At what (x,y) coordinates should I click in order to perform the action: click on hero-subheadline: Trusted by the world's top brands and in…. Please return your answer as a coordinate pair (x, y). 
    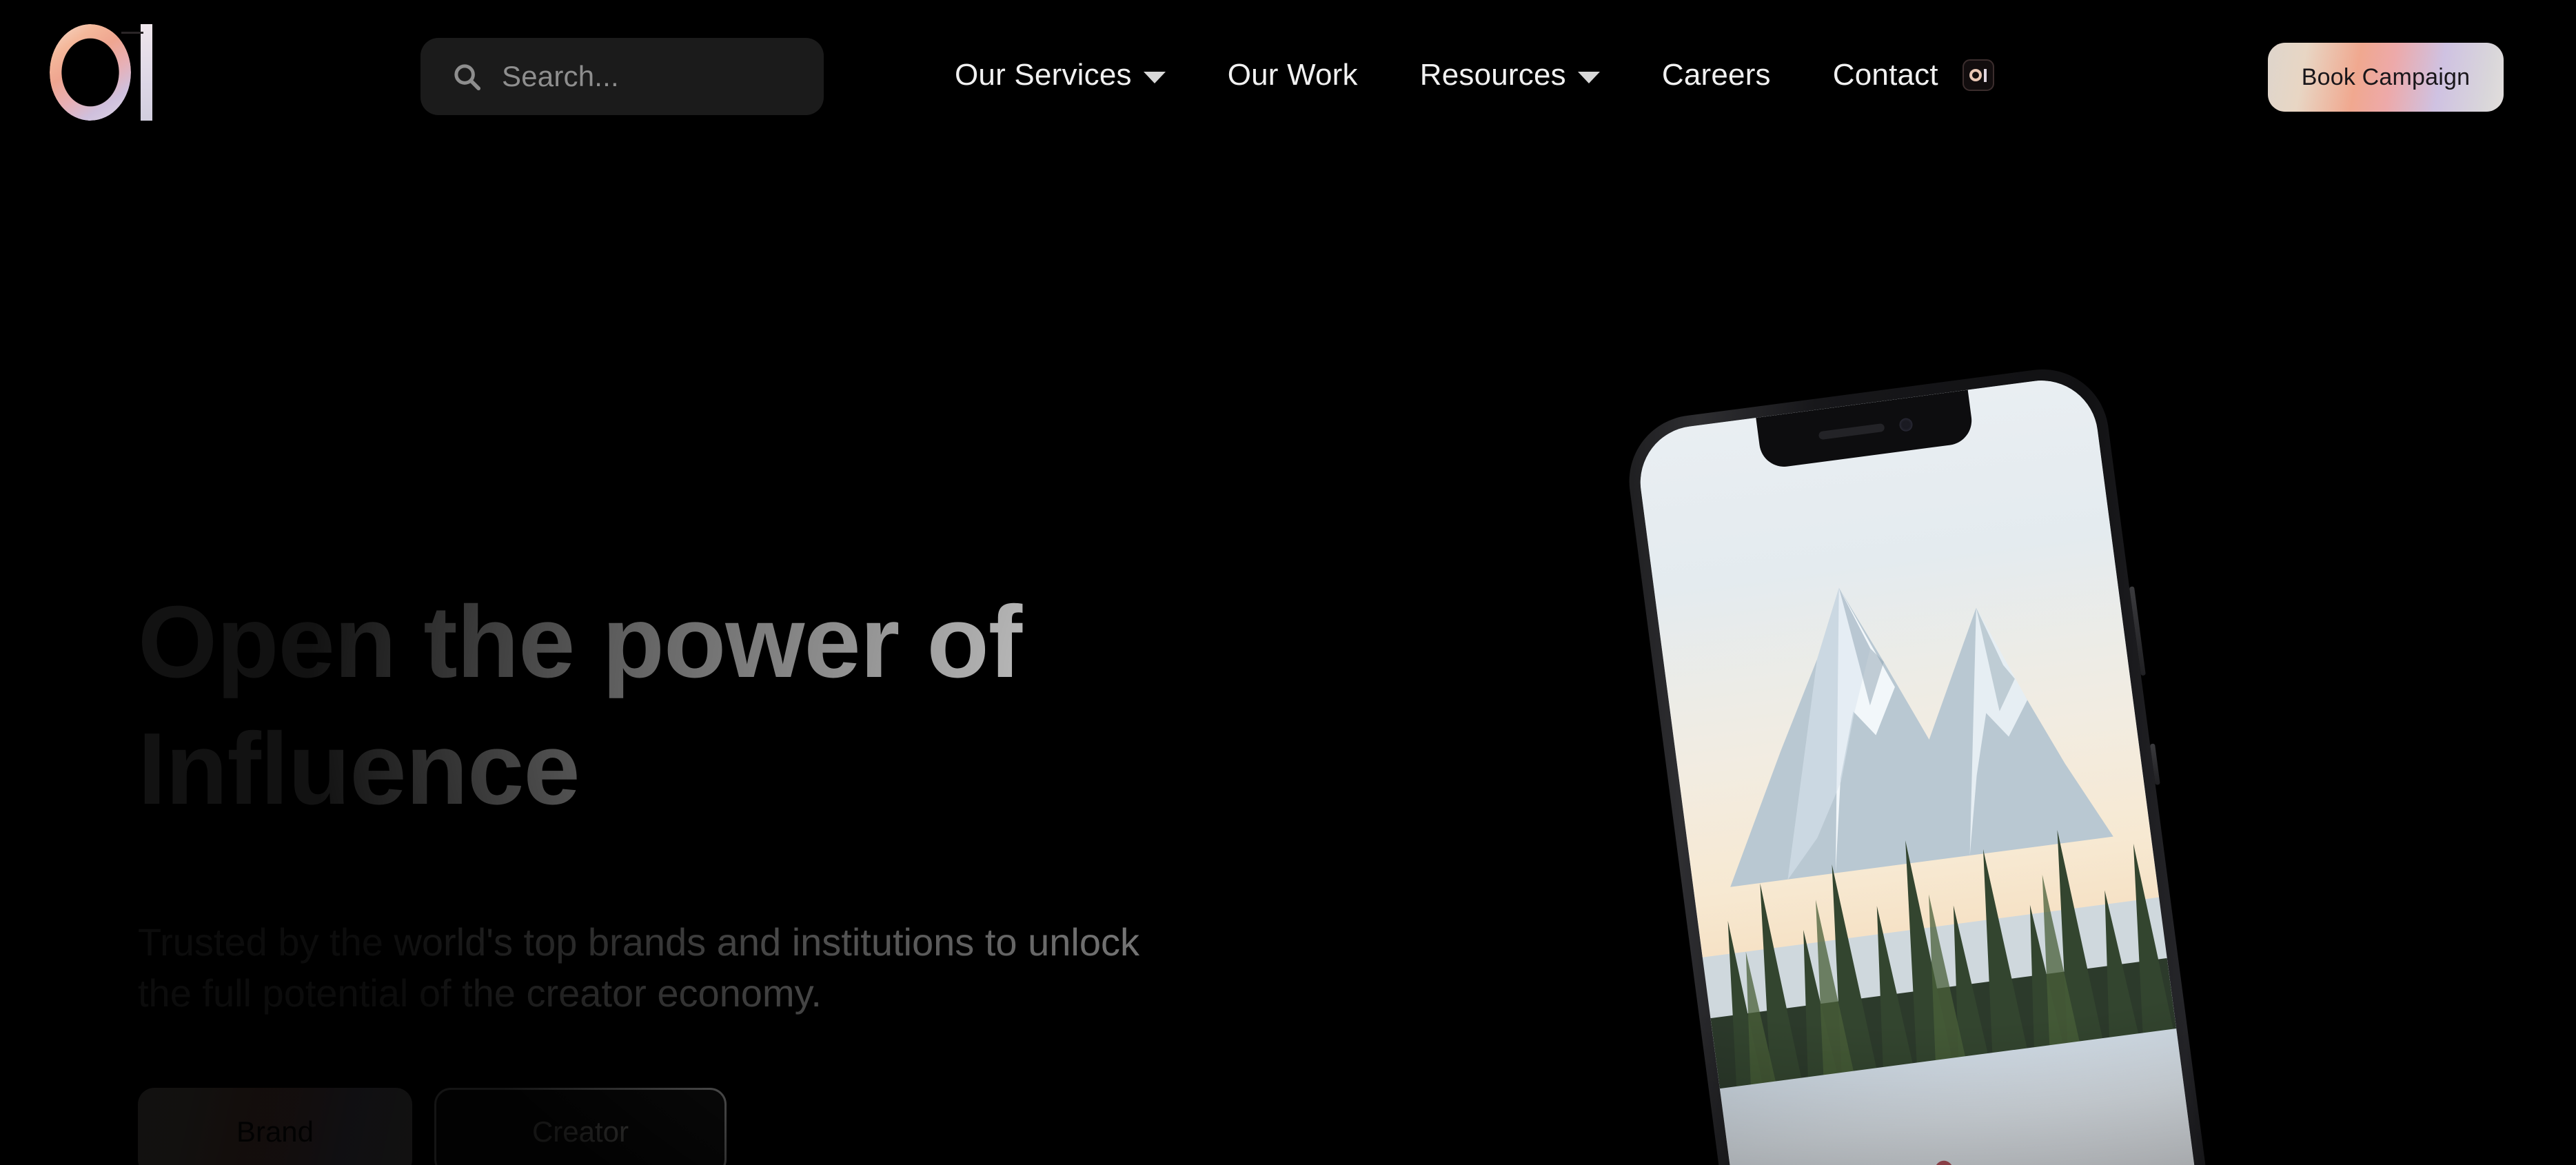
    Looking at the image, I should click on (638, 967).